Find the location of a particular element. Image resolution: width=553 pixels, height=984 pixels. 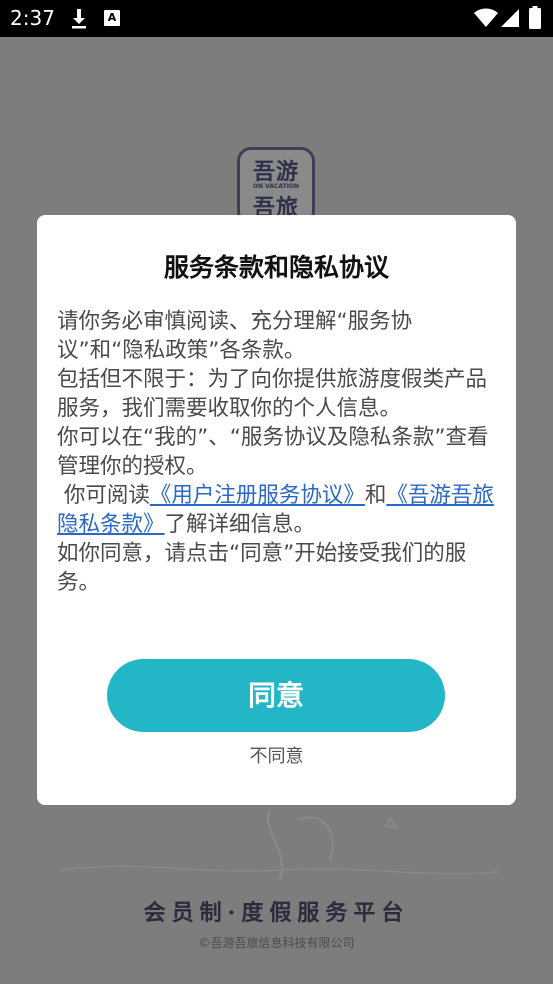

dialog-title: 服务条款和隐私协议 is located at coordinates (276, 267).